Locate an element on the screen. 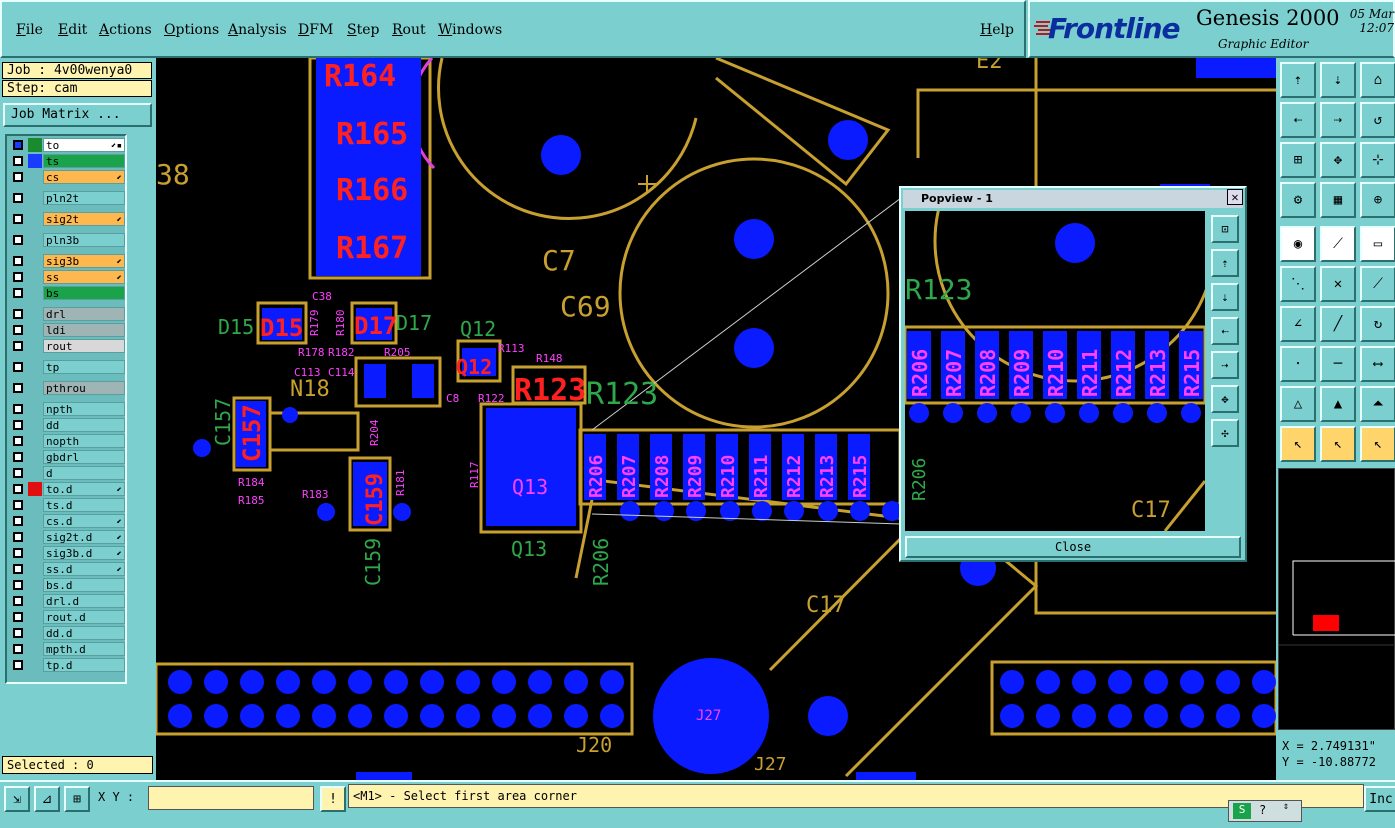  select-tool-icon: ◉ is located at coordinates (1298, 244).